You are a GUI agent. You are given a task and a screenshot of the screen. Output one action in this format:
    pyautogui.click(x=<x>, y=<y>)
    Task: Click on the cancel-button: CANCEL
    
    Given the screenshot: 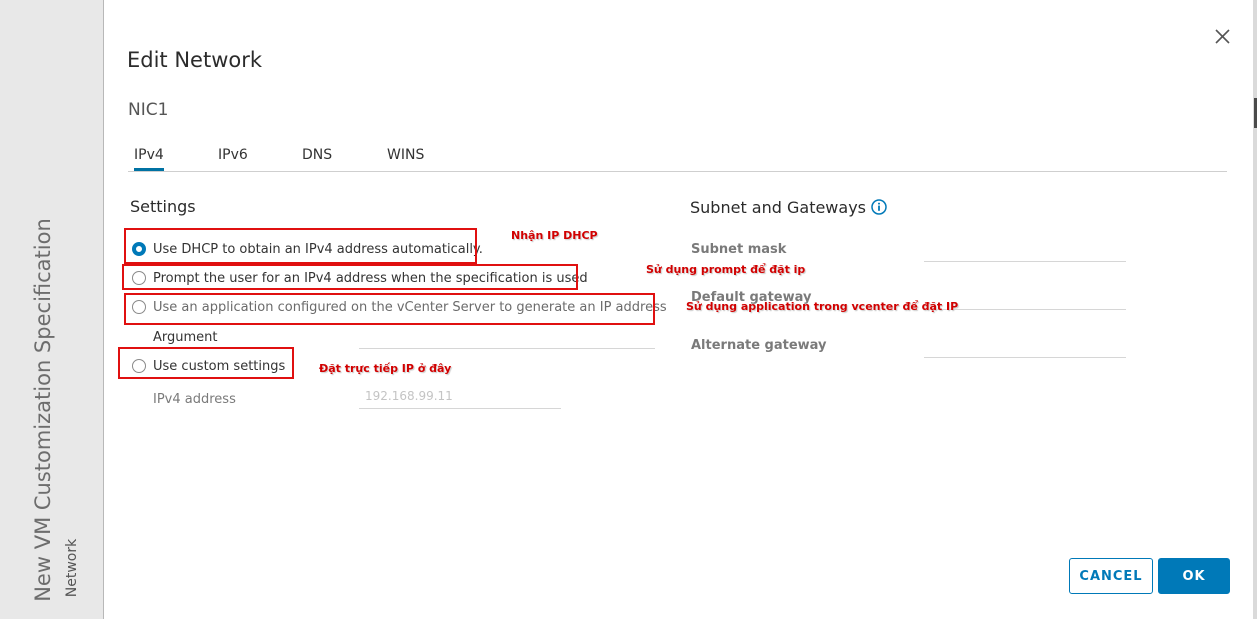 What is the action you would take?
    pyautogui.click(x=1111, y=576)
    